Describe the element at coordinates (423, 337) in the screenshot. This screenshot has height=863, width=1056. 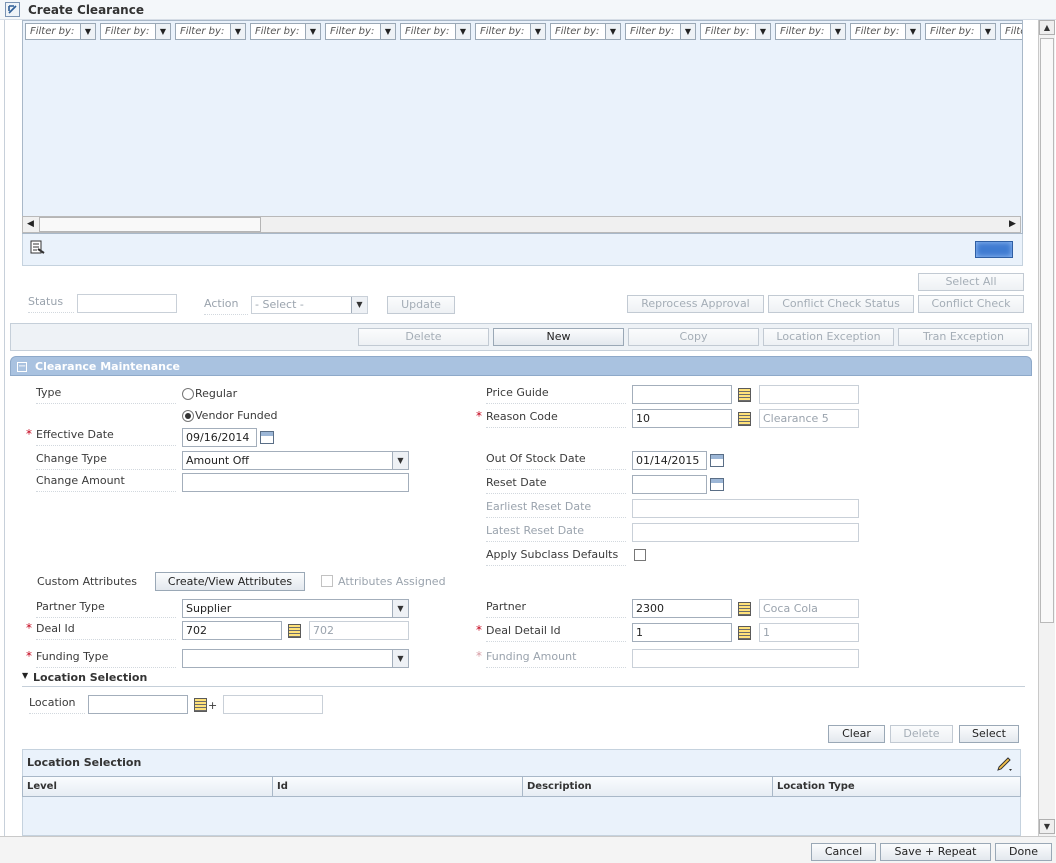
I see `delete-button: Delete` at that location.